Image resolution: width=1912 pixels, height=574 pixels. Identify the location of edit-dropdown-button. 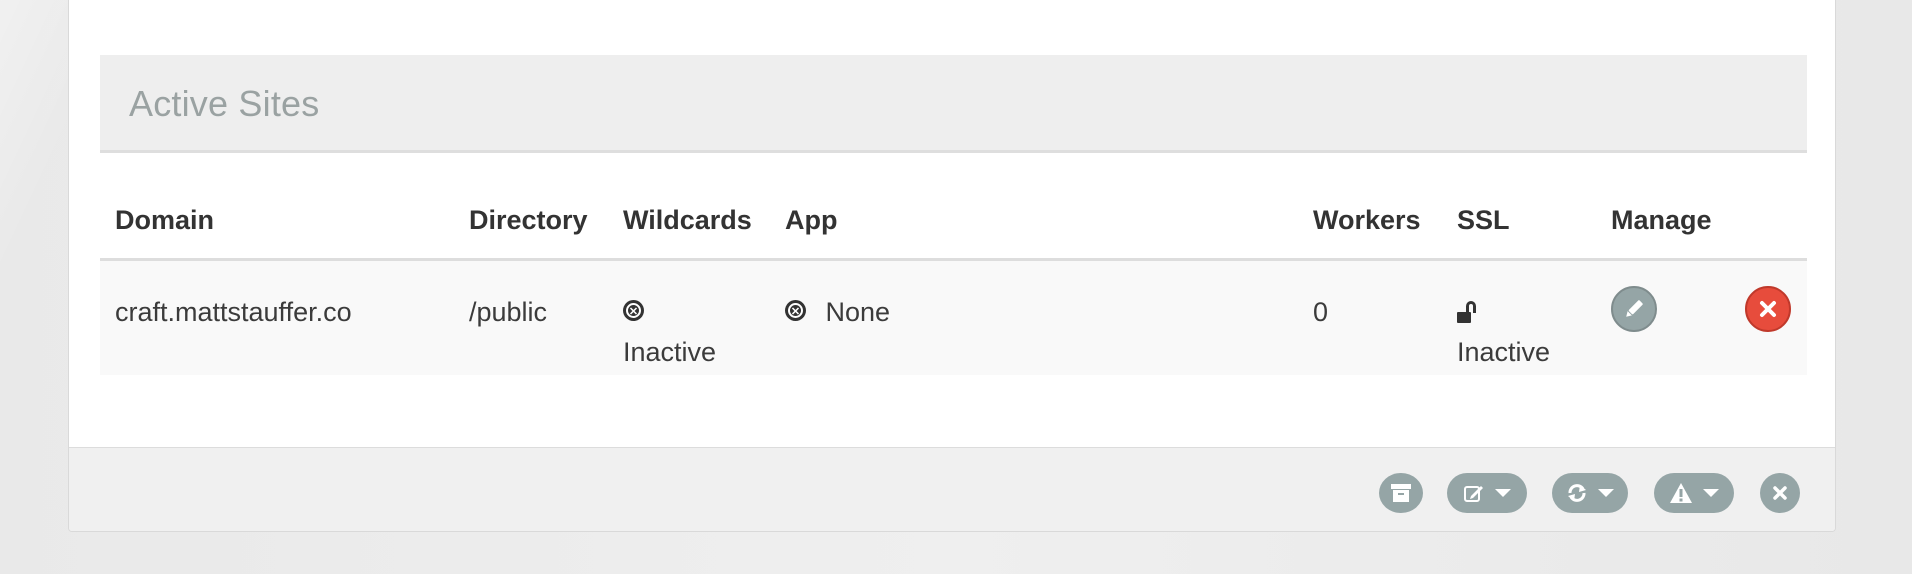
(1487, 493).